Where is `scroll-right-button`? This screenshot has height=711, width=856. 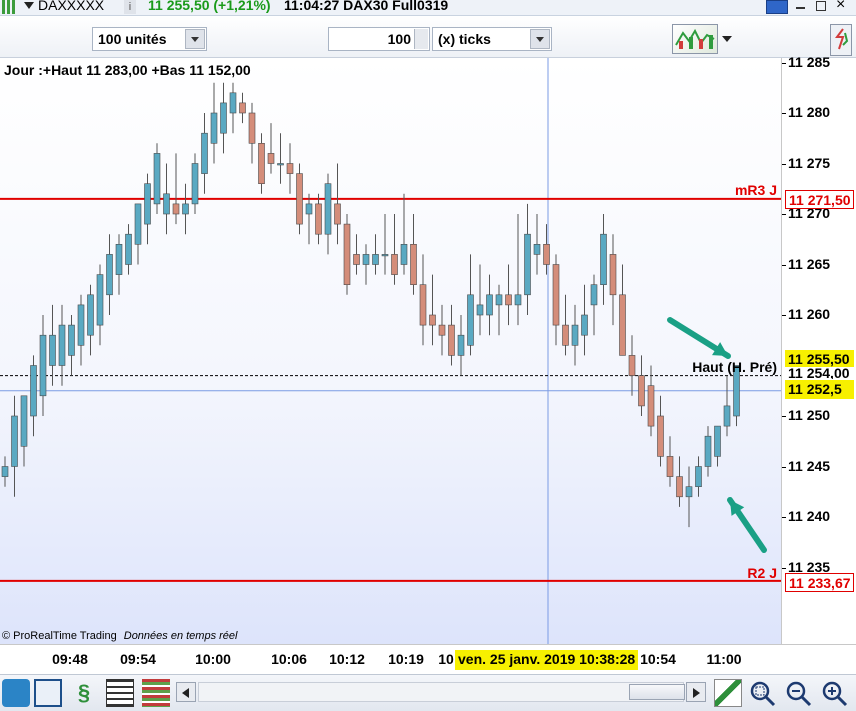 scroll-right-button is located at coordinates (696, 692).